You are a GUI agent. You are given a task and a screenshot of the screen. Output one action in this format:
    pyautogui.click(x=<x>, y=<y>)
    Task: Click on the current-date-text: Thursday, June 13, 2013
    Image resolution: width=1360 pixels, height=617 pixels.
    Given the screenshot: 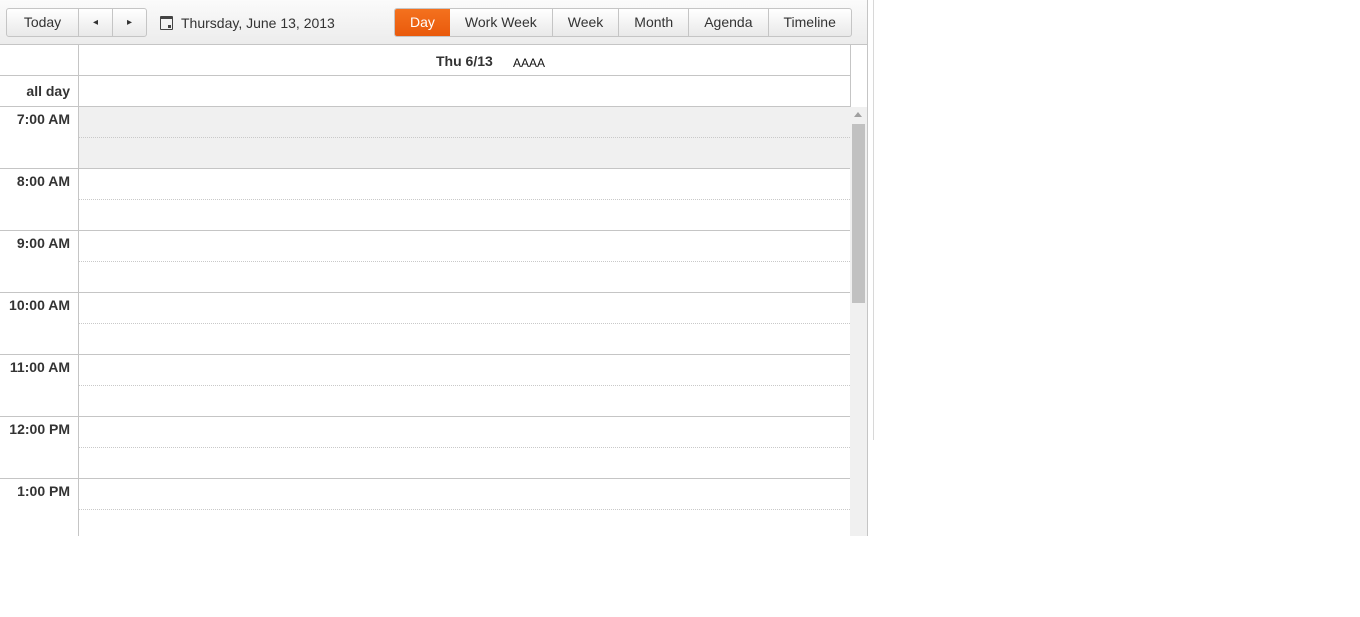 What is the action you would take?
    pyautogui.click(x=258, y=22)
    